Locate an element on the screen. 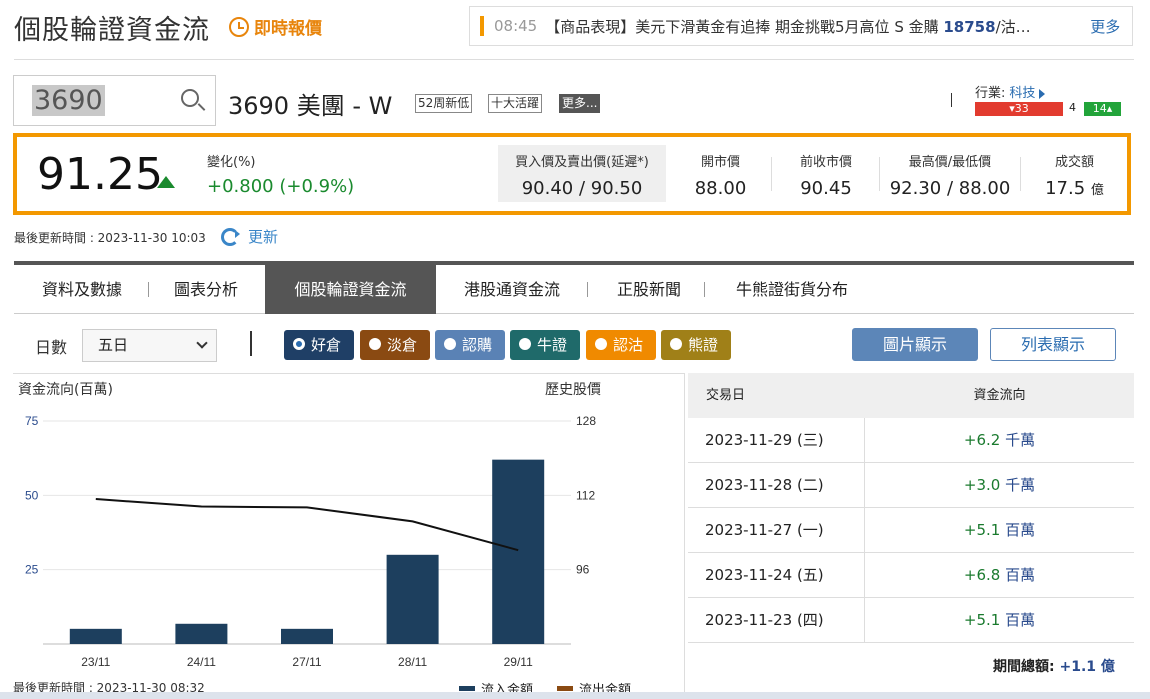  days-label: 日數 is located at coordinates (51, 347).